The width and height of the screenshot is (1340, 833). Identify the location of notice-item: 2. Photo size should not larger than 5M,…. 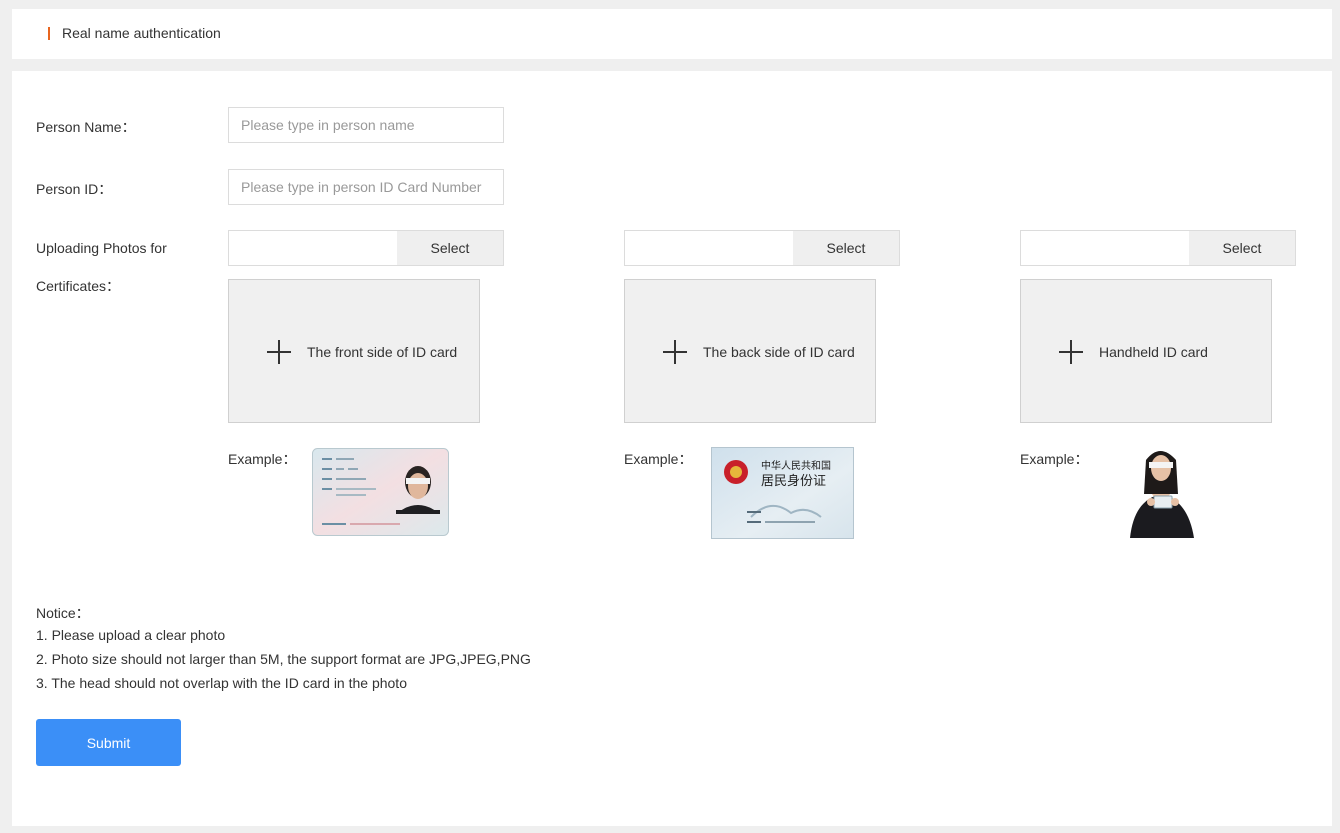
(283, 659).